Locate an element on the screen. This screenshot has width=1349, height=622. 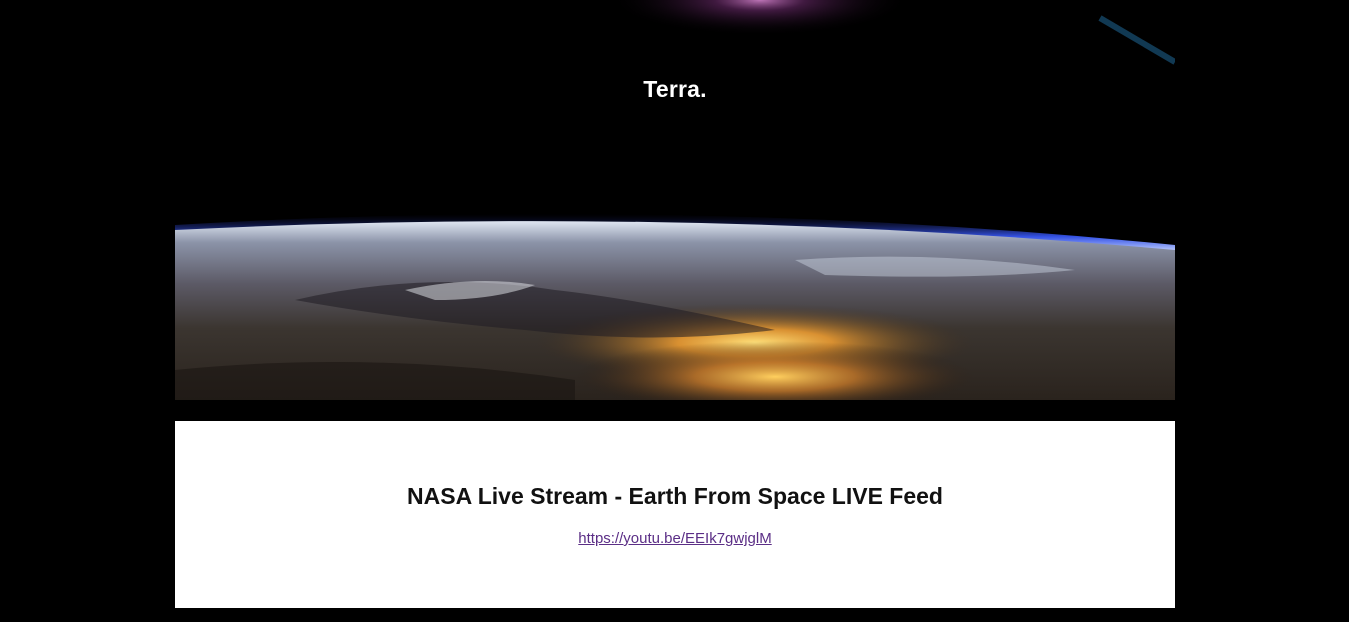
site-logo-text: Terra. is located at coordinates (675, 88).